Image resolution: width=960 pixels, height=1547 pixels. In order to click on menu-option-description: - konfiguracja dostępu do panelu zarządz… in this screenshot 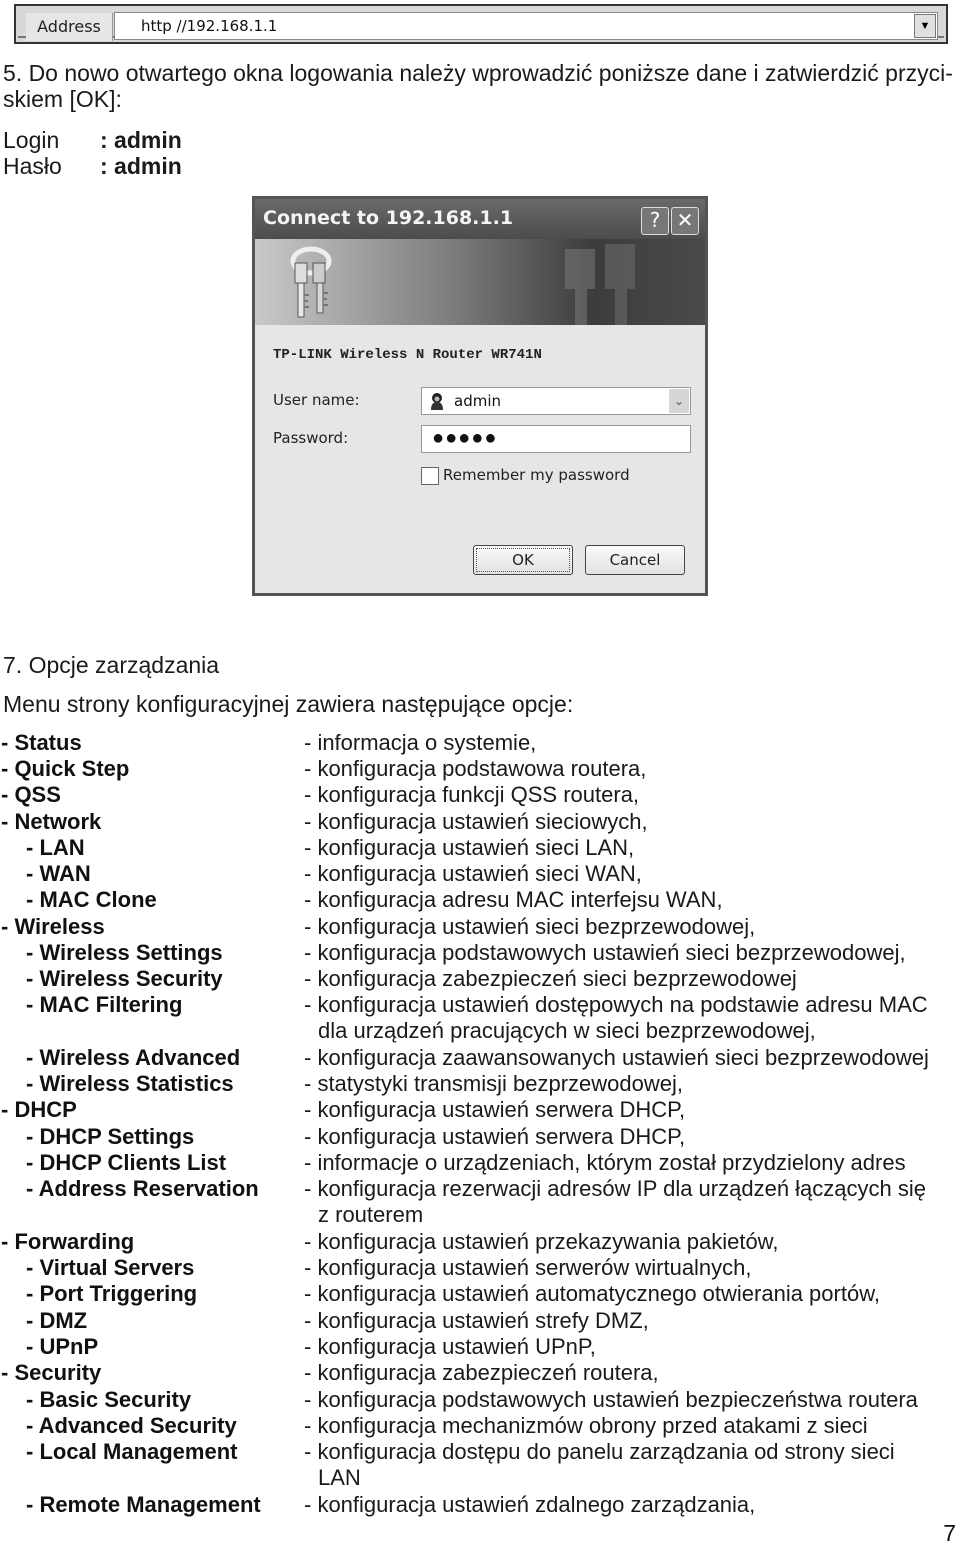, I will do `click(599, 1451)`.